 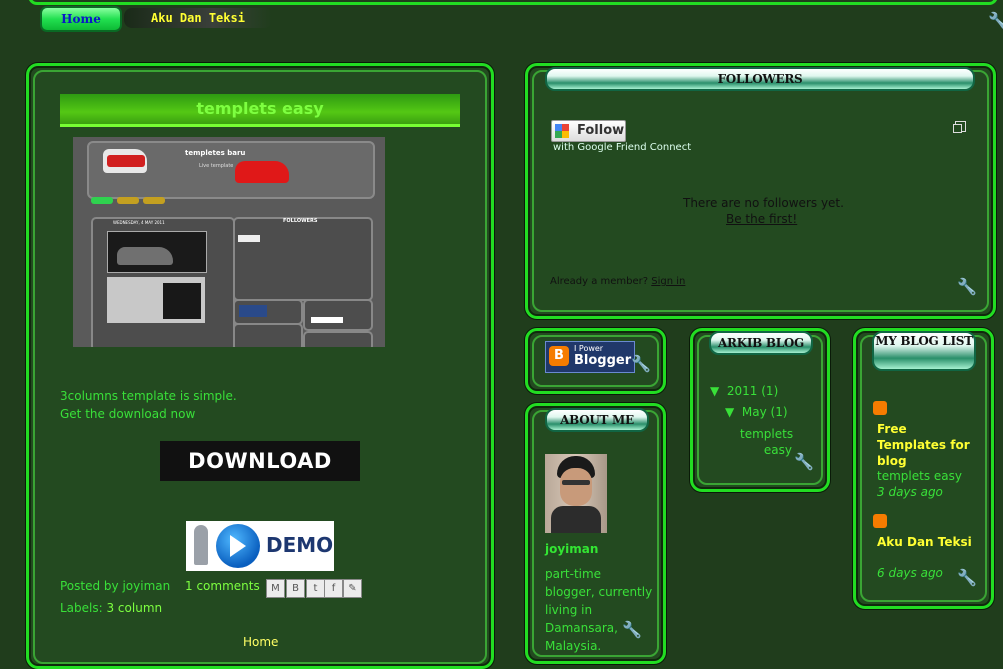 What do you see at coordinates (275, 588) in the screenshot?
I see `email-icon: M` at bounding box center [275, 588].